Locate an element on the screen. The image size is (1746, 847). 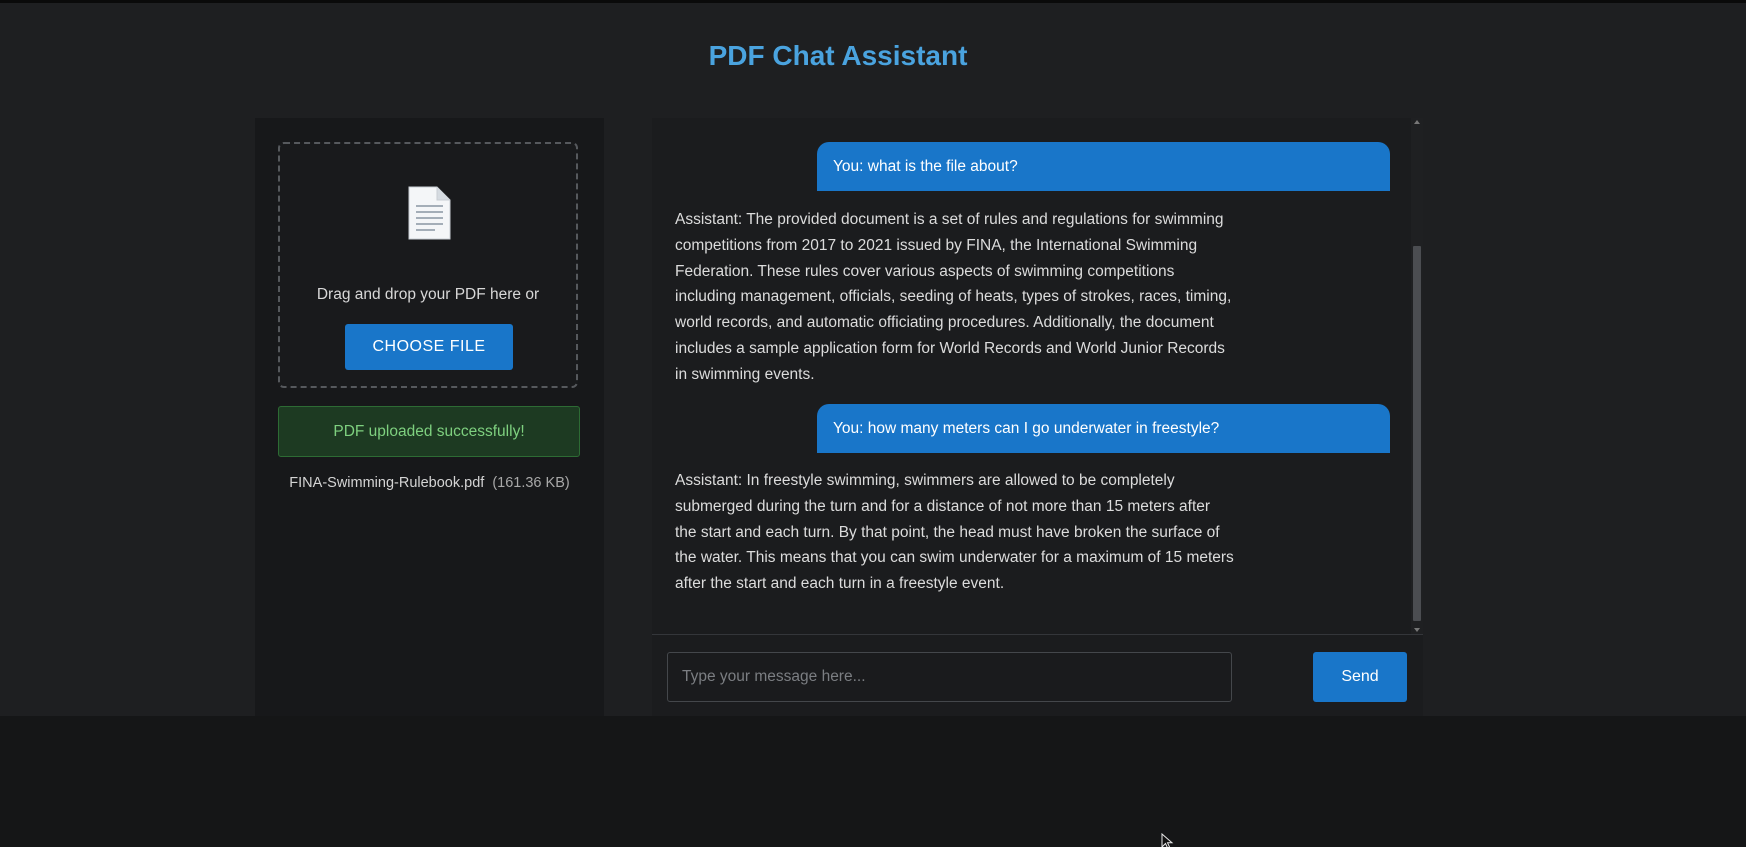
scroll-up-arrow-icon is located at coordinates (1417, 122).